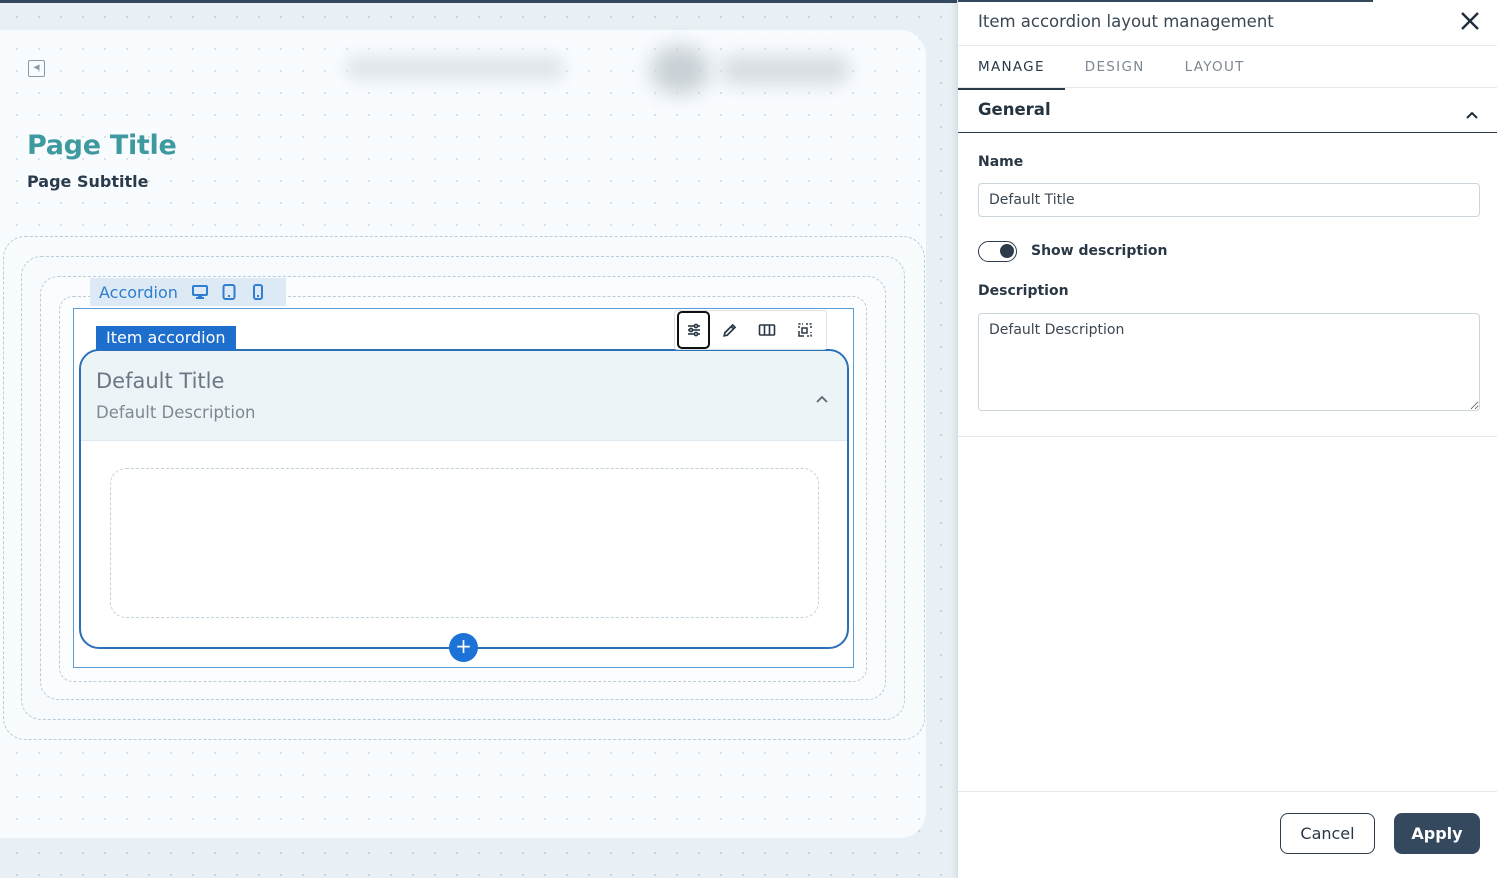 The image size is (1497, 878). What do you see at coordinates (729, 330) in the screenshot?
I see `edit-pencil-icon` at bounding box center [729, 330].